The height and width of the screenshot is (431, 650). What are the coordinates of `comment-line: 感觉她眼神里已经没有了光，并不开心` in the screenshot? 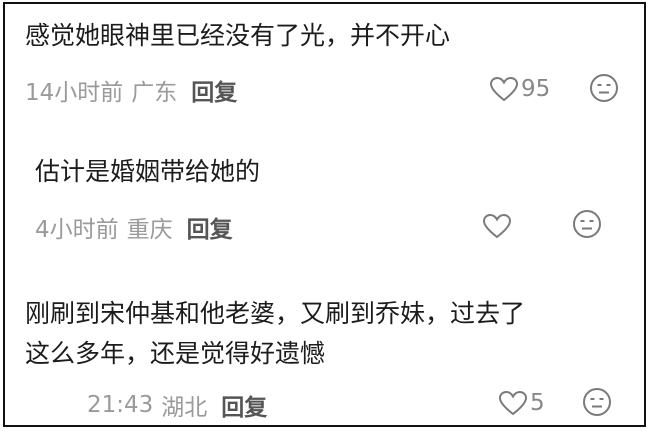 It's located at (238, 35).